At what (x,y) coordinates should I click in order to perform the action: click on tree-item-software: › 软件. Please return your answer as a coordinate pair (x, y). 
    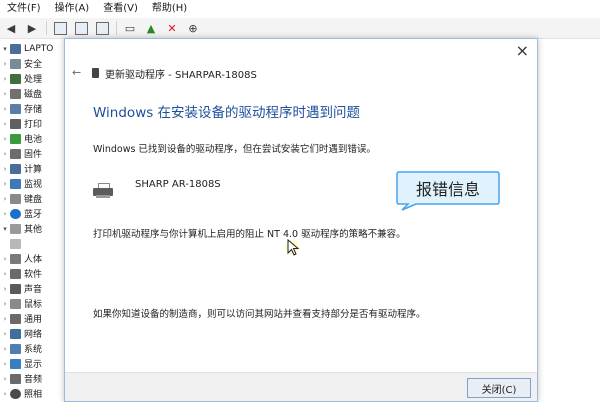
    Looking at the image, I should click on (21, 273).